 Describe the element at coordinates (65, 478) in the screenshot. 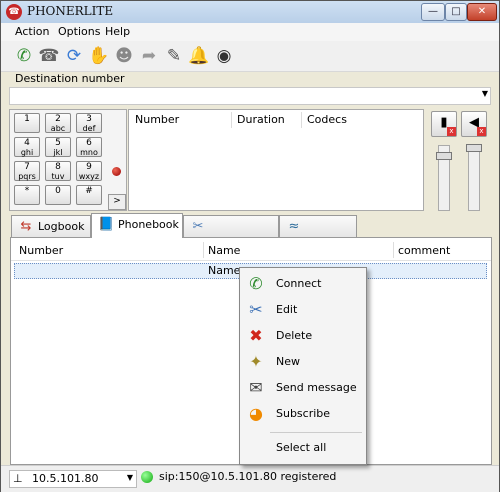

I see `ip-address-value: 10.5.101.80` at that location.